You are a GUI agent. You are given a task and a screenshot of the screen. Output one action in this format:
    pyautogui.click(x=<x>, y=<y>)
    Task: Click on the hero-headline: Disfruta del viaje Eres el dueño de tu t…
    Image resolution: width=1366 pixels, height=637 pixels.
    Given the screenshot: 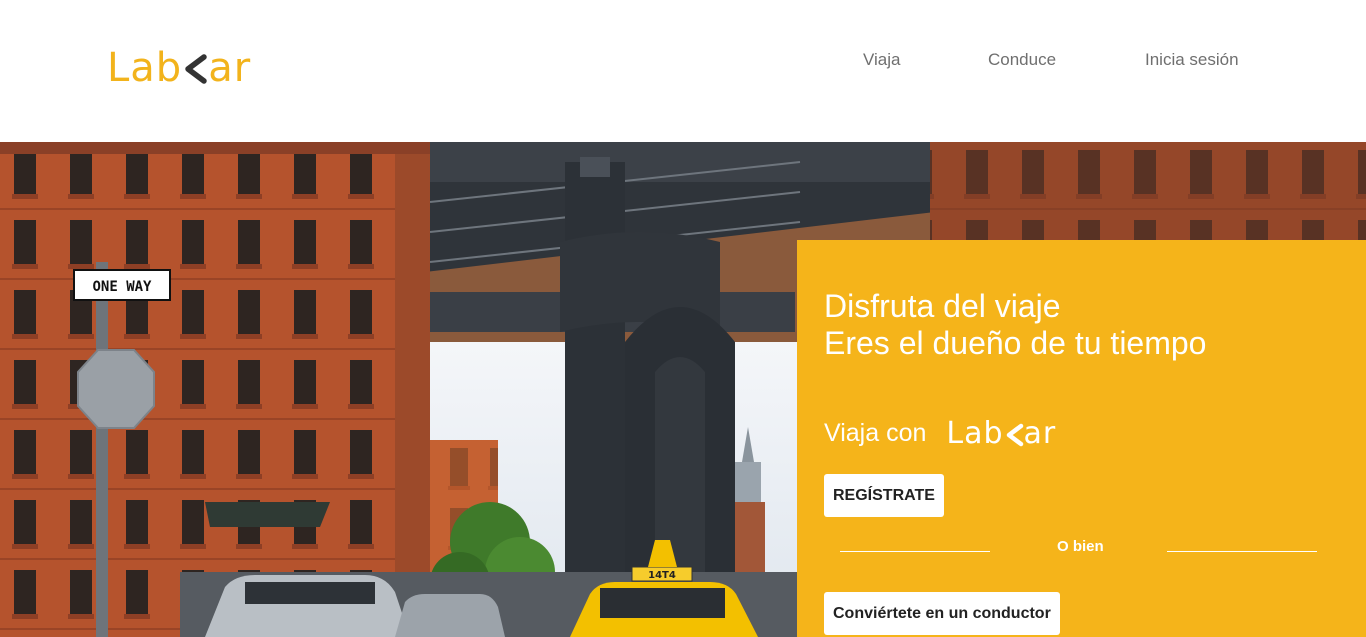 What is the action you would take?
    pyautogui.click(x=1015, y=325)
    